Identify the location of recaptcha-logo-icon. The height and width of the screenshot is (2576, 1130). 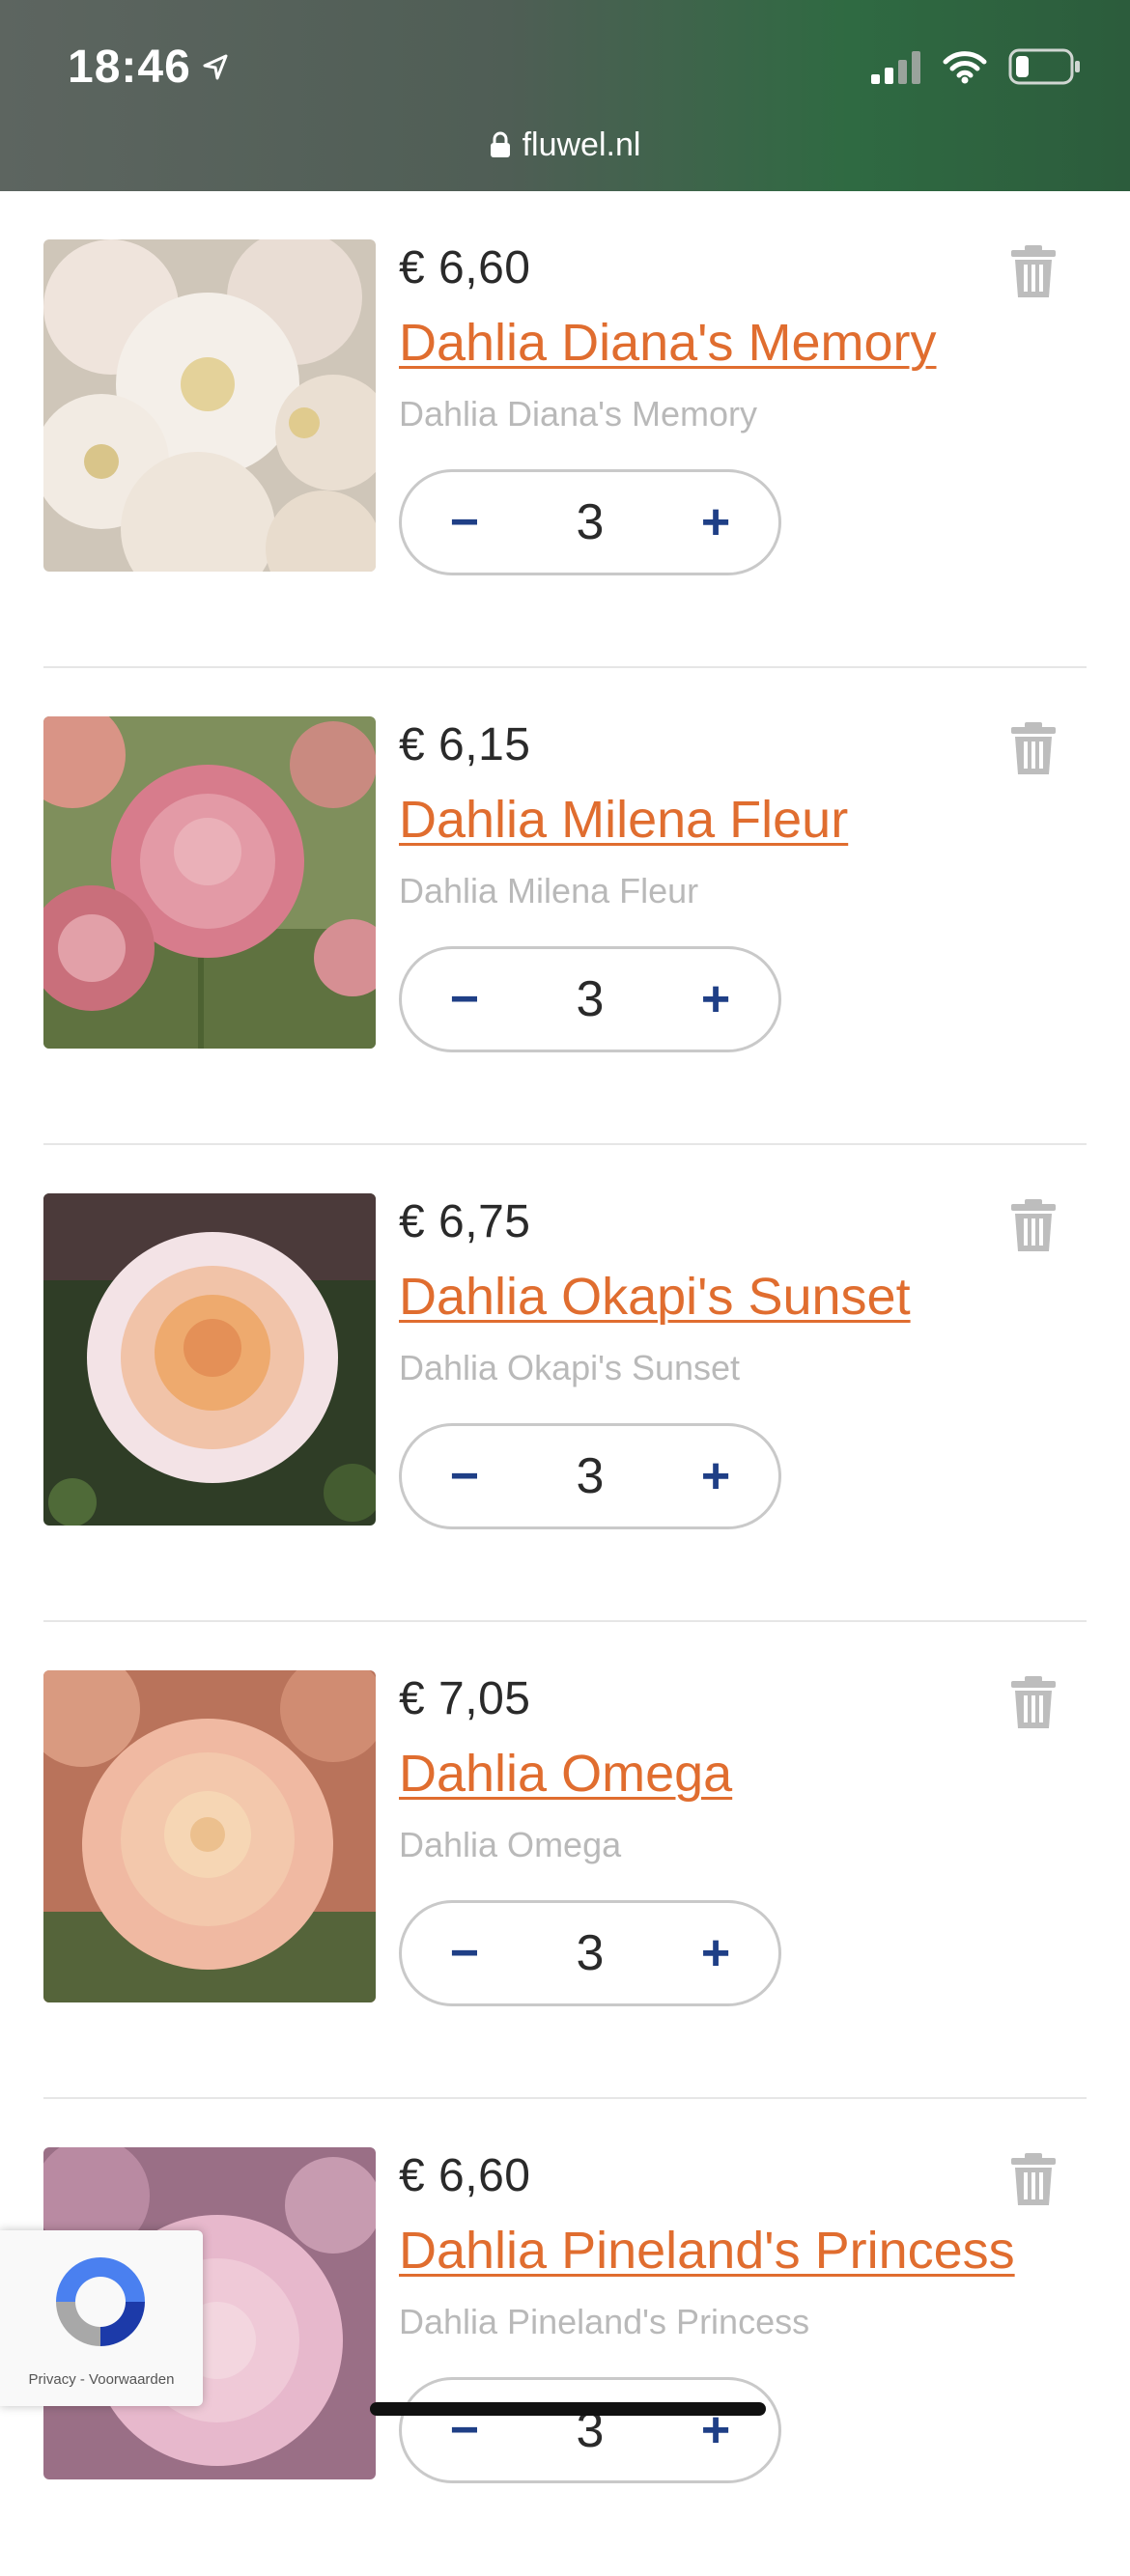
(100, 2302).